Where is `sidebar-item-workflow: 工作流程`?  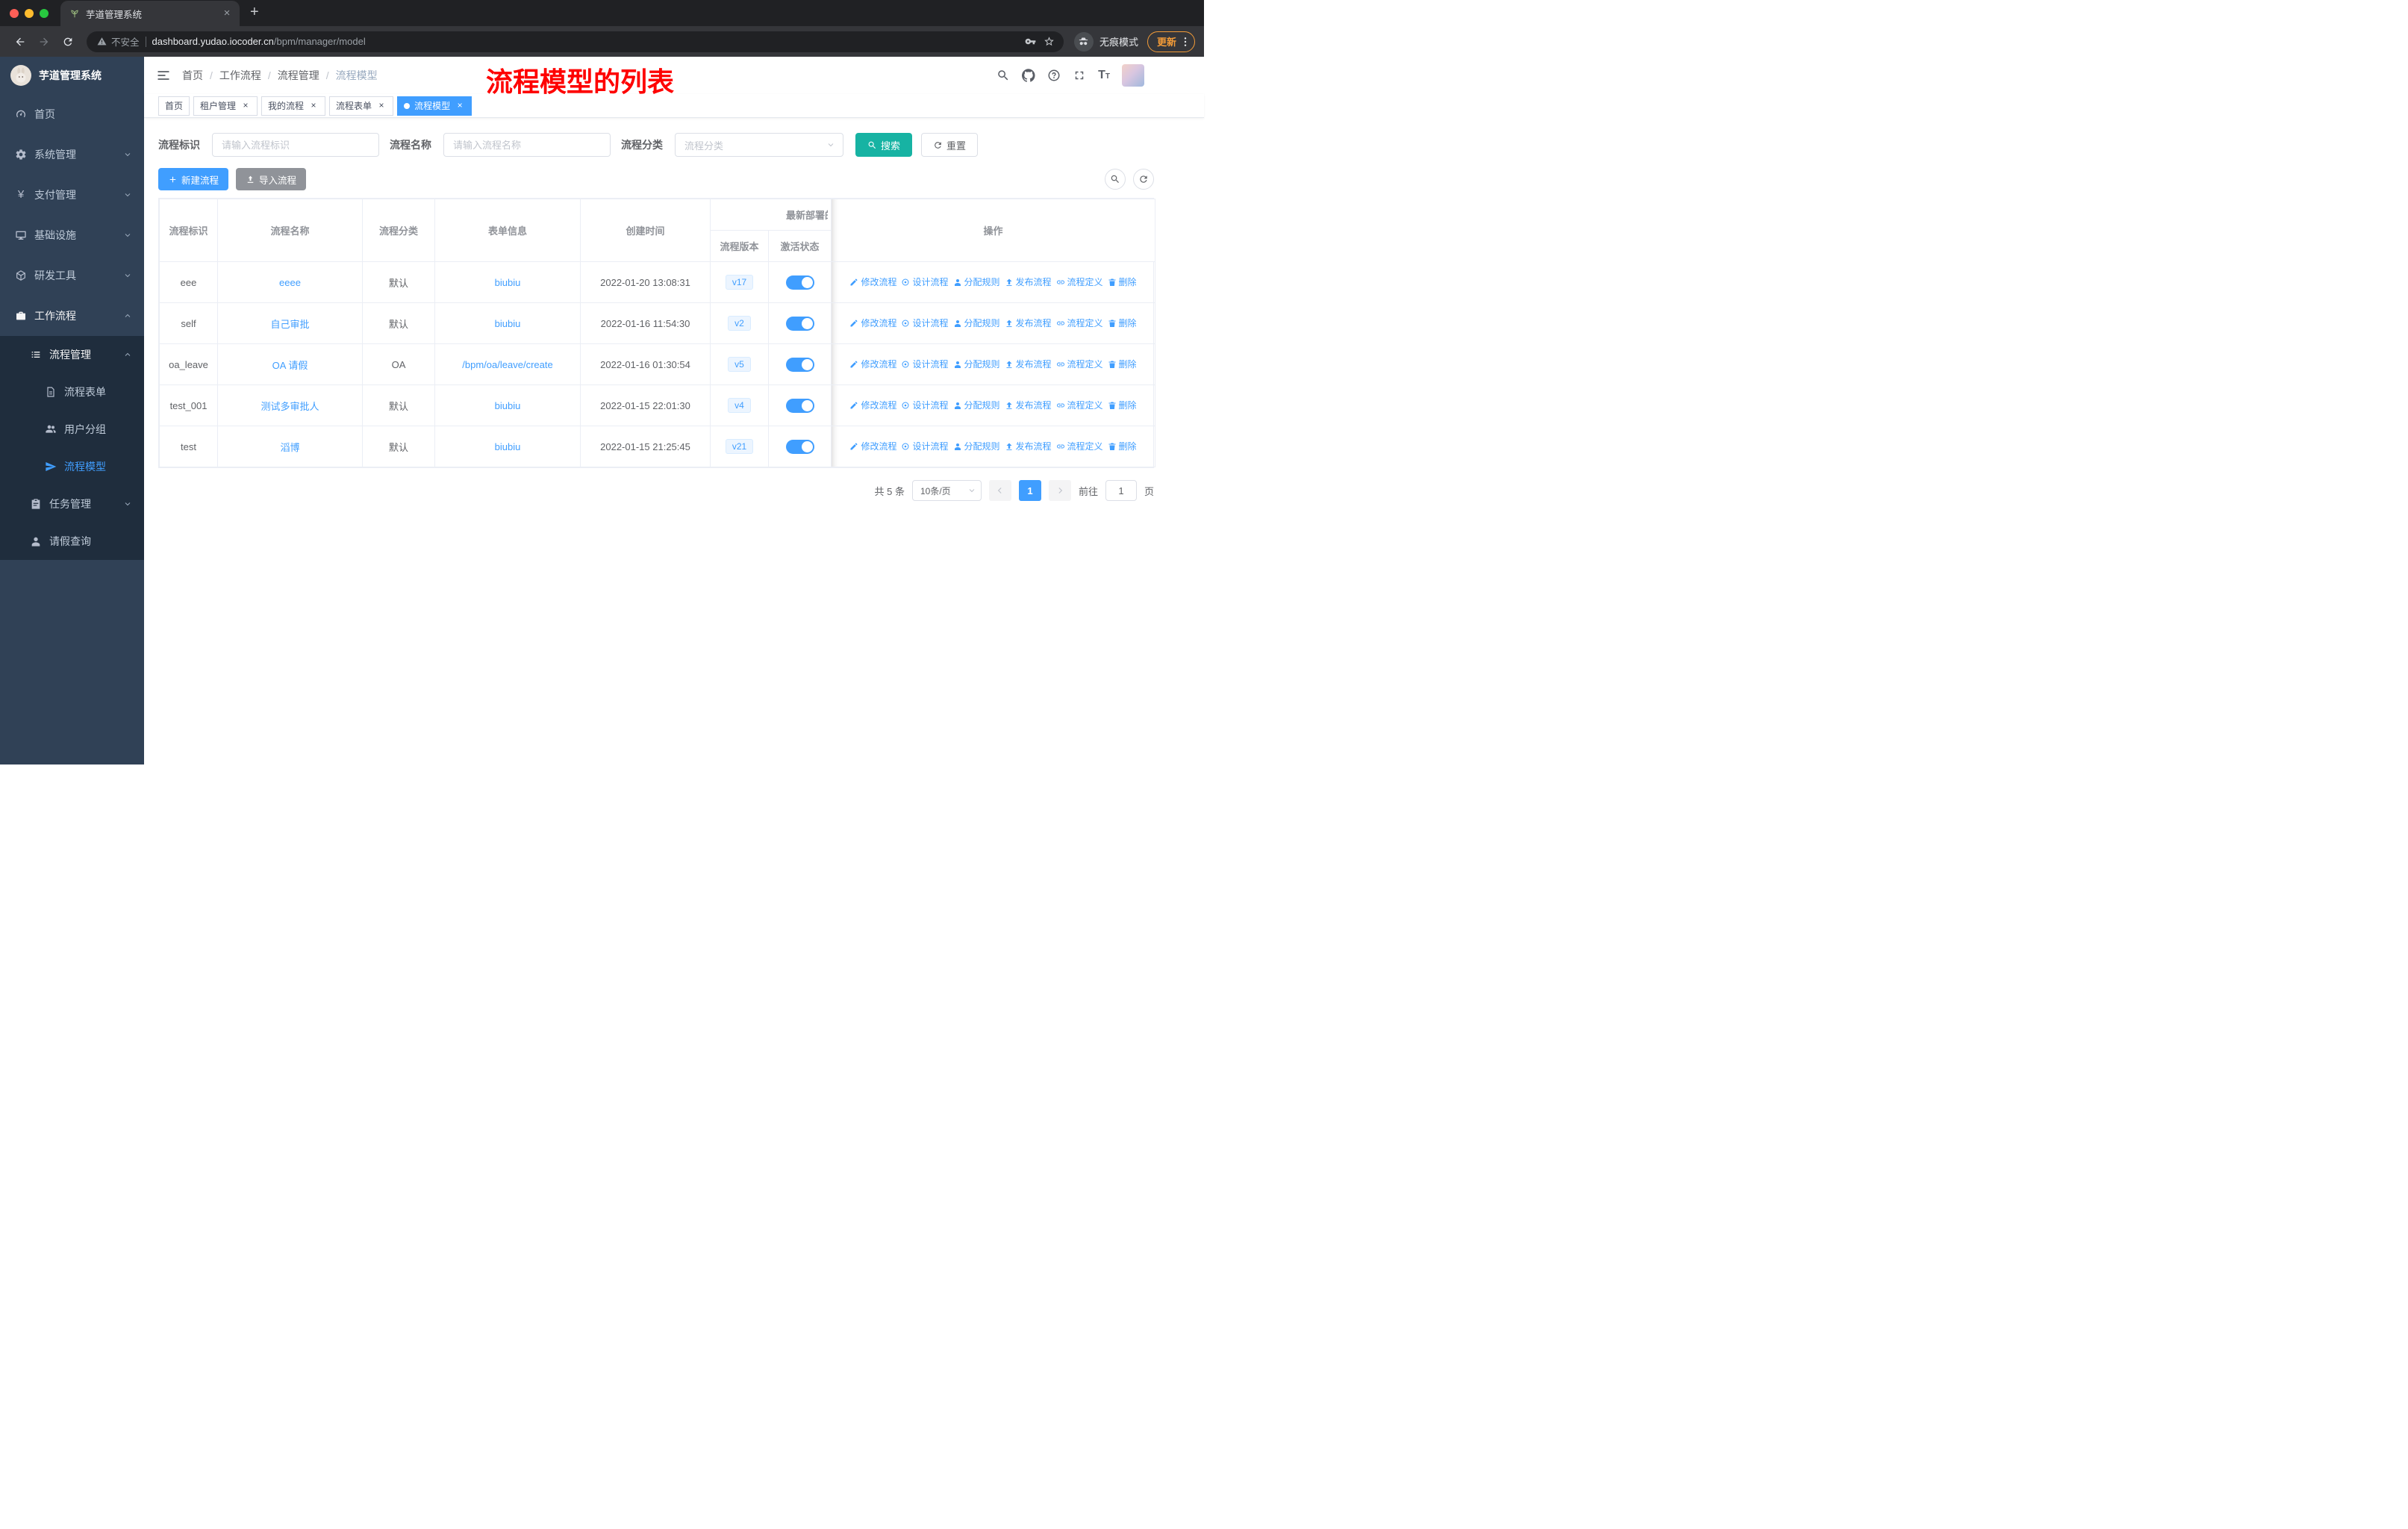
sidebar-item-workflow: 工作流程 is located at coordinates (72, 316).